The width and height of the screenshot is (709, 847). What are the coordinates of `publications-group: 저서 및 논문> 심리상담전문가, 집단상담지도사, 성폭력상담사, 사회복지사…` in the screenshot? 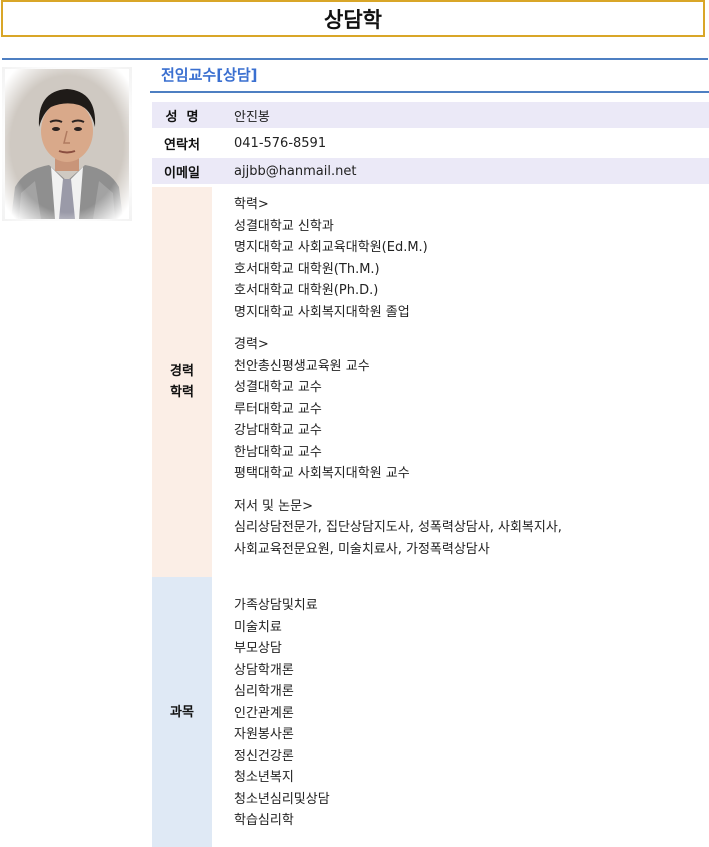 It's located at (398, 528).